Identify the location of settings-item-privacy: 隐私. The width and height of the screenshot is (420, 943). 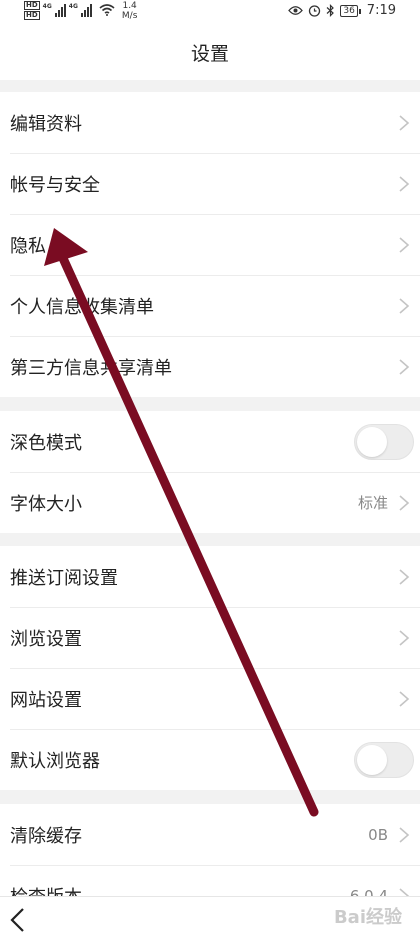
(210, 244).